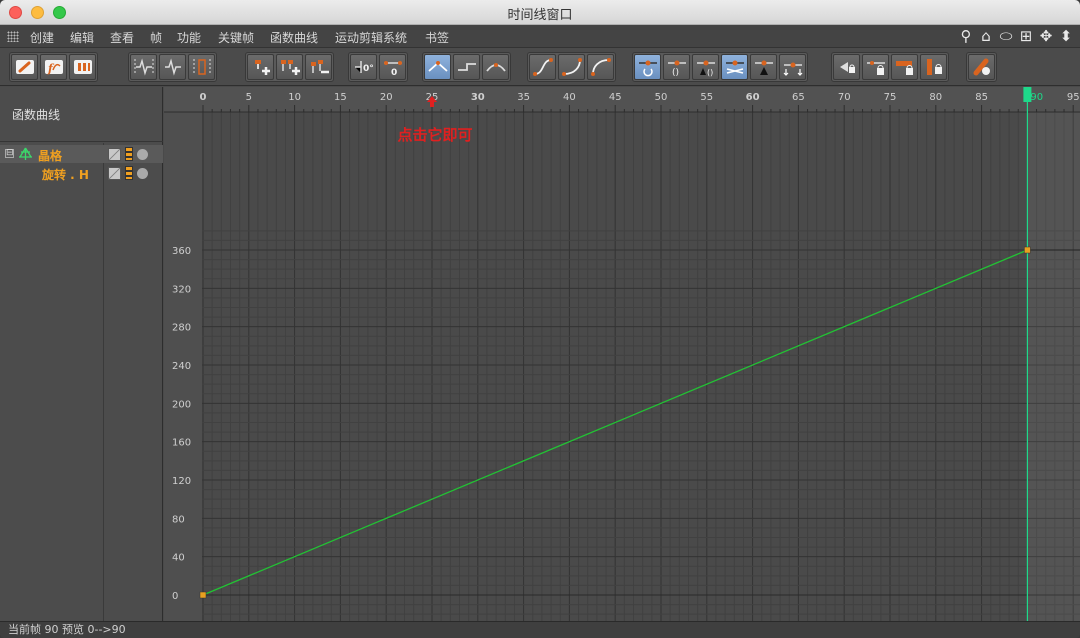 Image resolution: width=1080 pixels, height=638 pixels. Describe the element at coordinates (1046, 36) in the screenshot. I see `move-icon: ✥` at that location.